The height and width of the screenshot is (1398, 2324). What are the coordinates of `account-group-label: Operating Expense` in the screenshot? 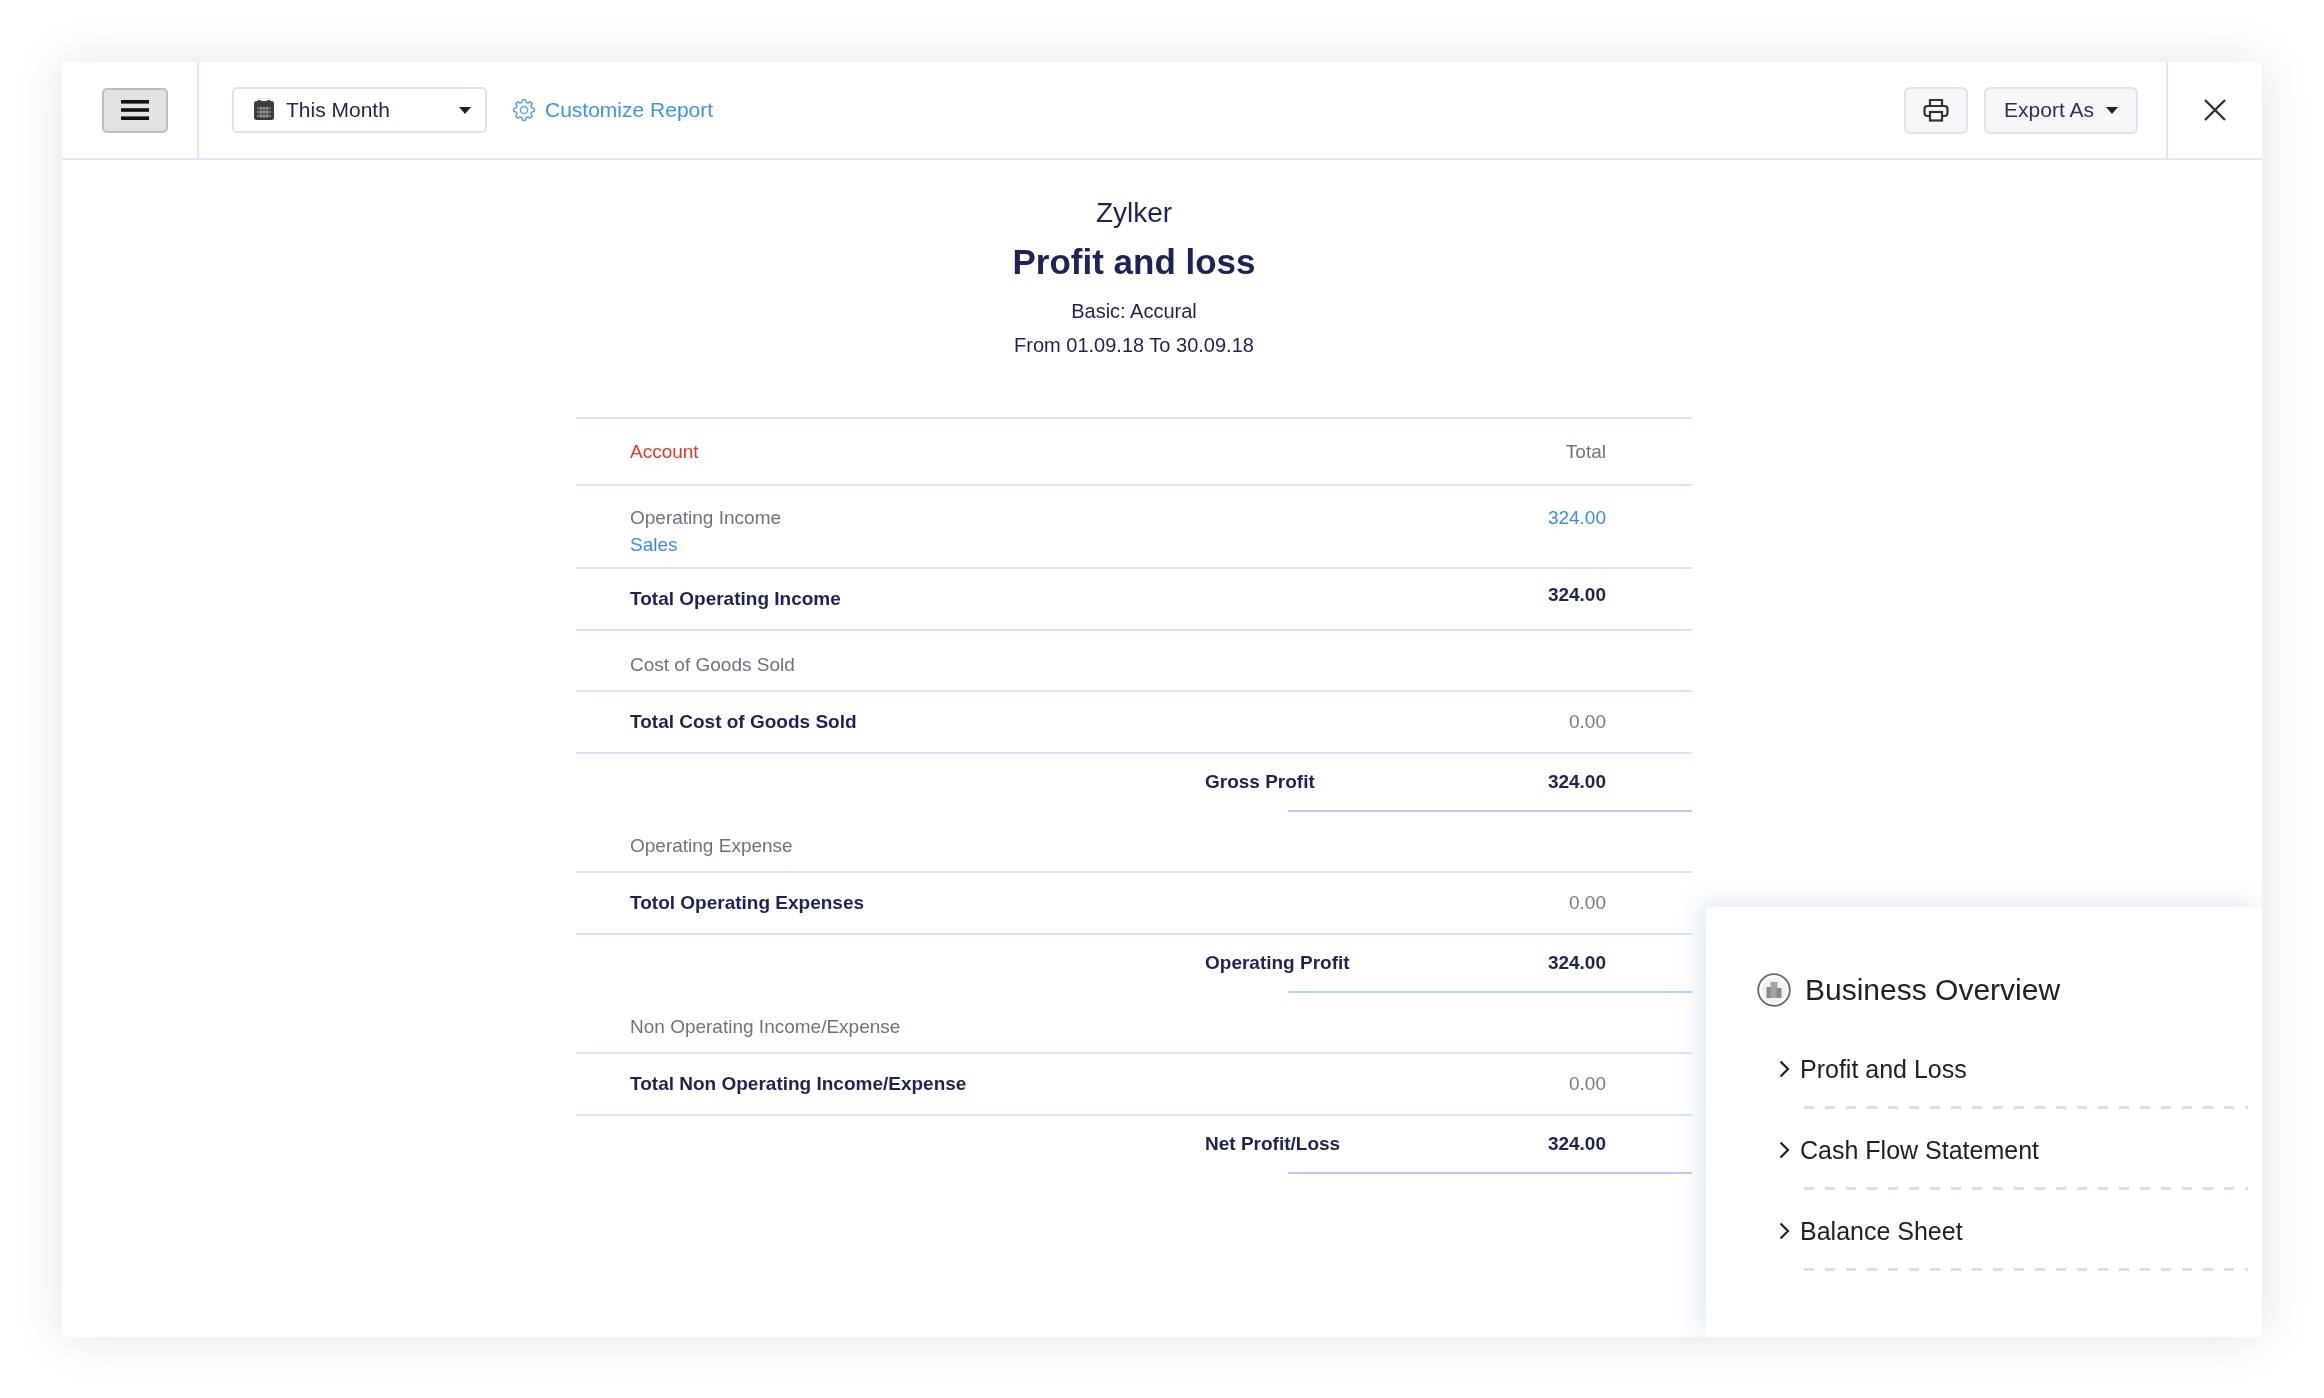 It's located at (711, 846).